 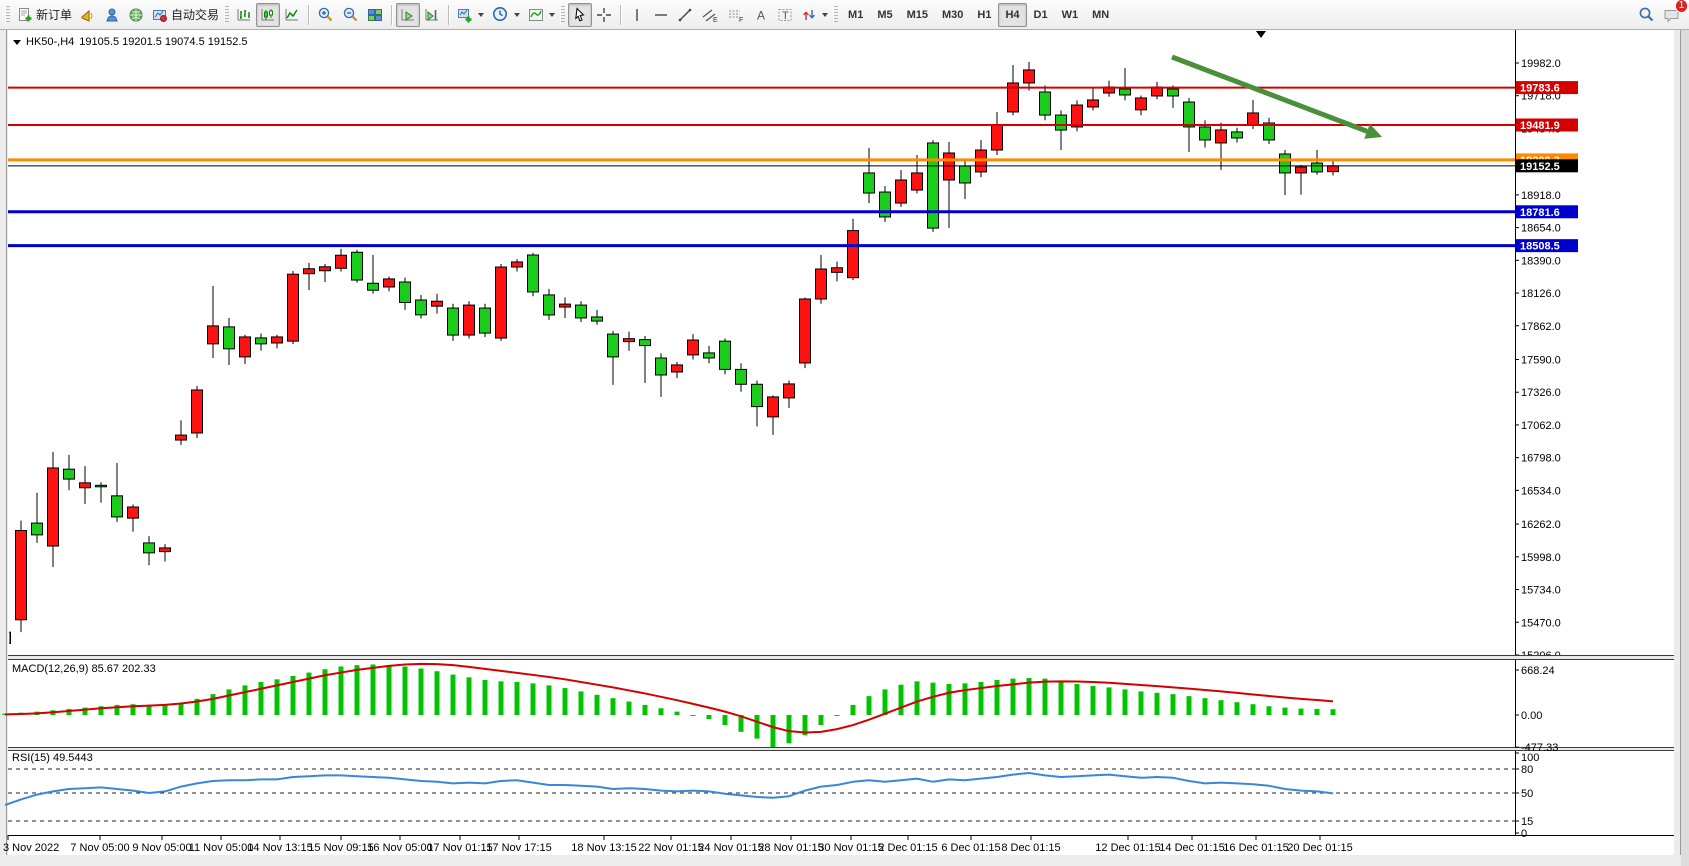 What do you see at coordinates (1255, 848) in the screenshot?
I see `time-tick-label: 16 Dec 01:15` at bounding box center [1255, 848].